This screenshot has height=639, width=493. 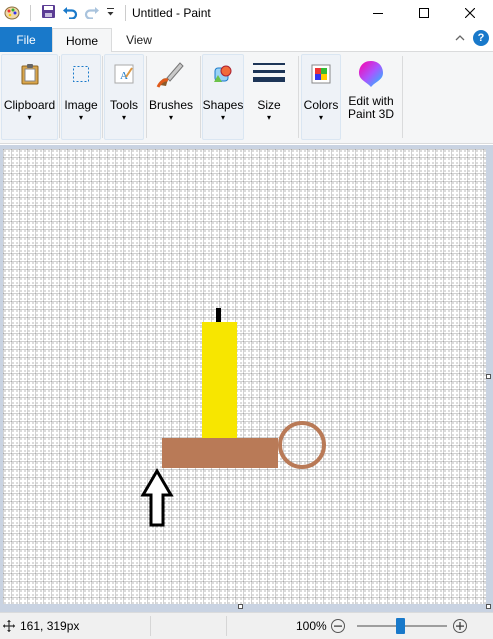 What do you see at coordinates (321, 95) in the screenshot?
I see `colors-button: Colors ▾` at bounding box center [321, 95].